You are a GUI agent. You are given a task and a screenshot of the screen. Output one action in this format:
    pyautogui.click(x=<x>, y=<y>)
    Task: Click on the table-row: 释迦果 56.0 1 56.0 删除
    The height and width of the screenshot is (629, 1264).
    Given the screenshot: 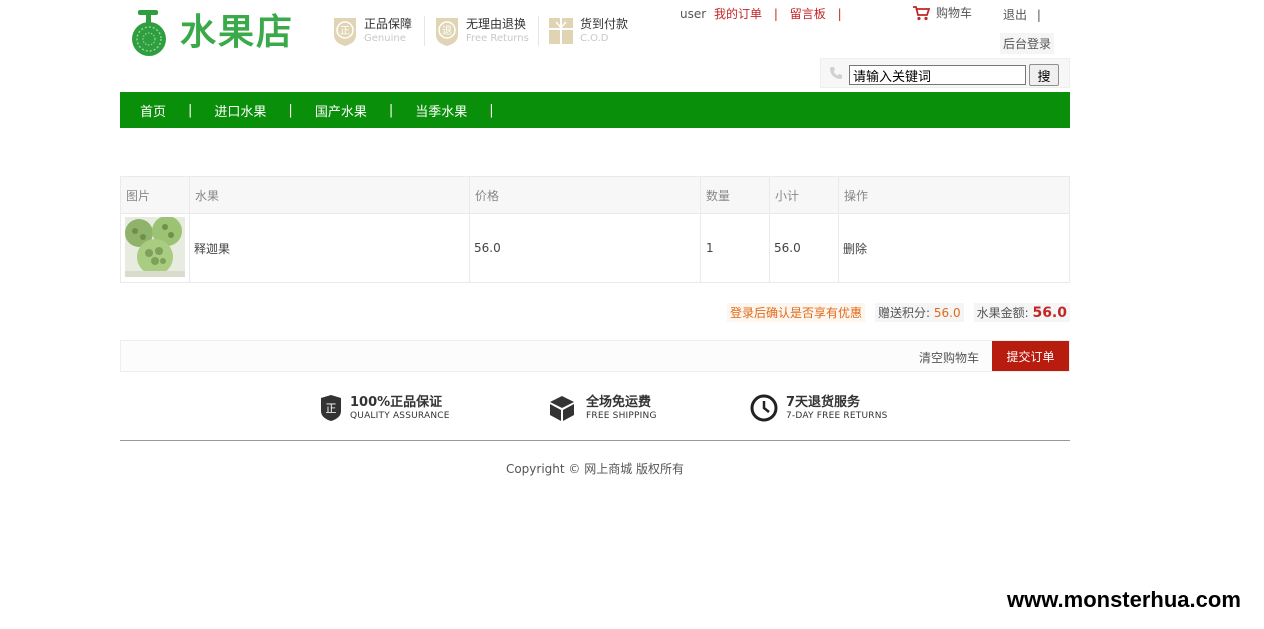 What is the action you would take?
    pyautogui.click(x=595, y=248)
    